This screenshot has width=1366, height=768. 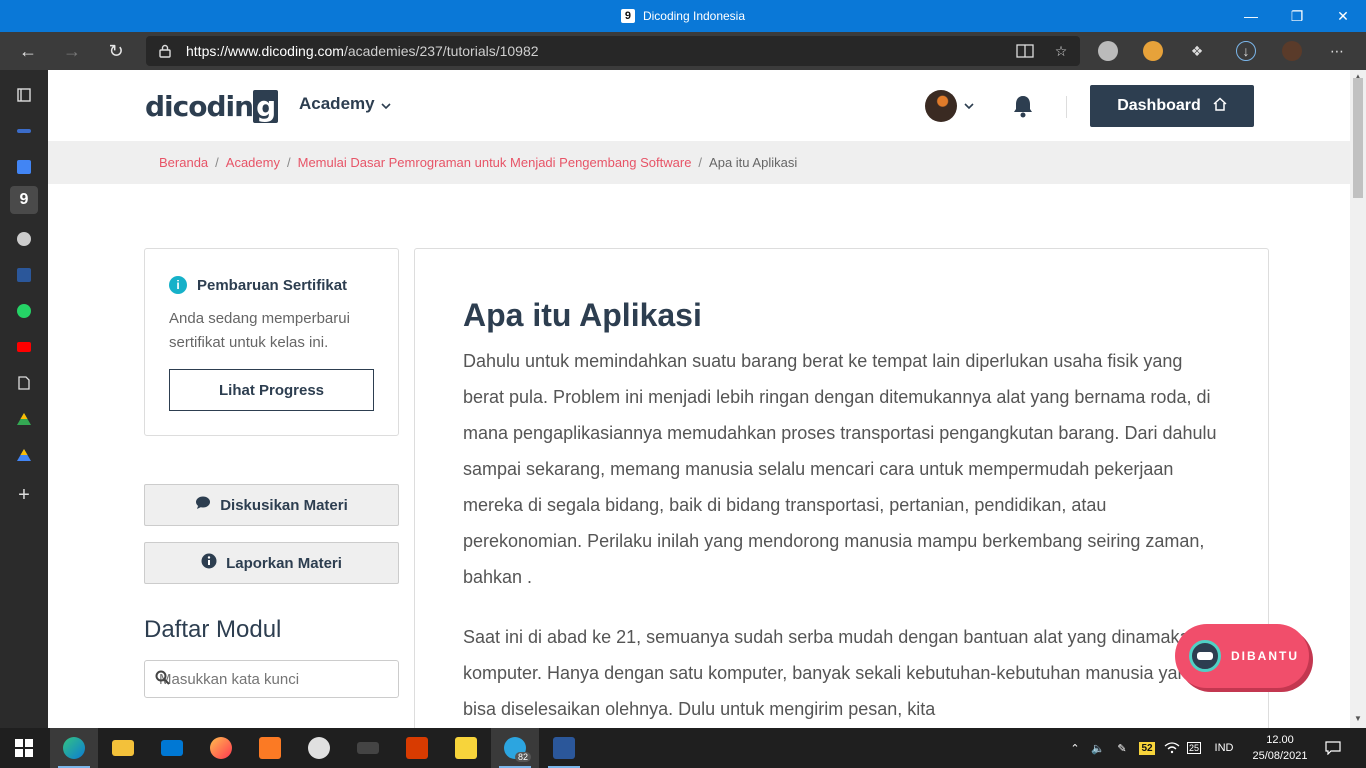 What do you see at coordinates (24, 200) in the screenshot?
I see `tab-dicoding-icon: 9` at bounding box center [24, 200].